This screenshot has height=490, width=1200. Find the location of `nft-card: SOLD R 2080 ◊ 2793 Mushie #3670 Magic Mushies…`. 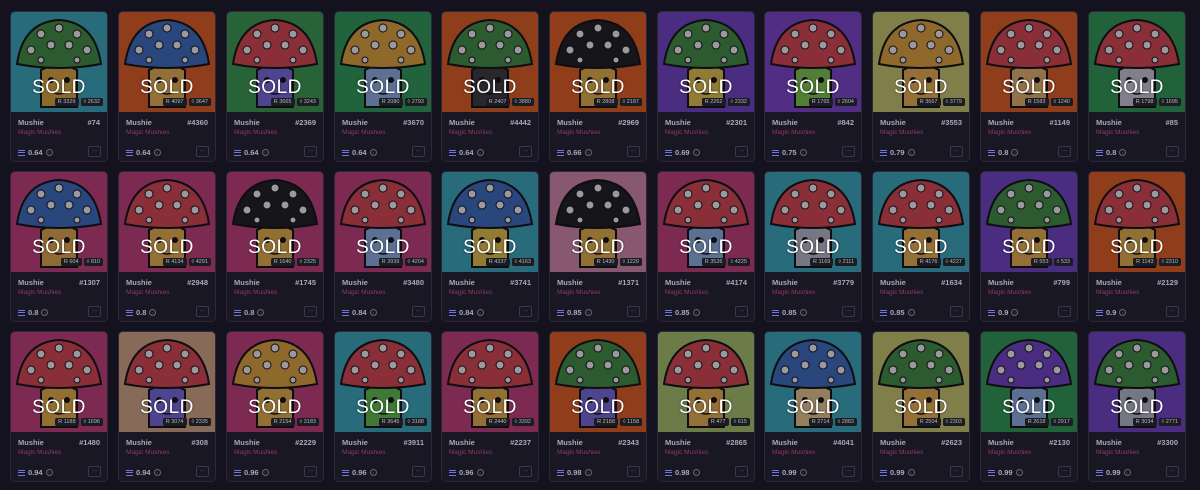

nft-card: SOLD R 2080 ◊ 2793 Mushie #3670 Magic Mushies… is located at coordinates (383, 86).